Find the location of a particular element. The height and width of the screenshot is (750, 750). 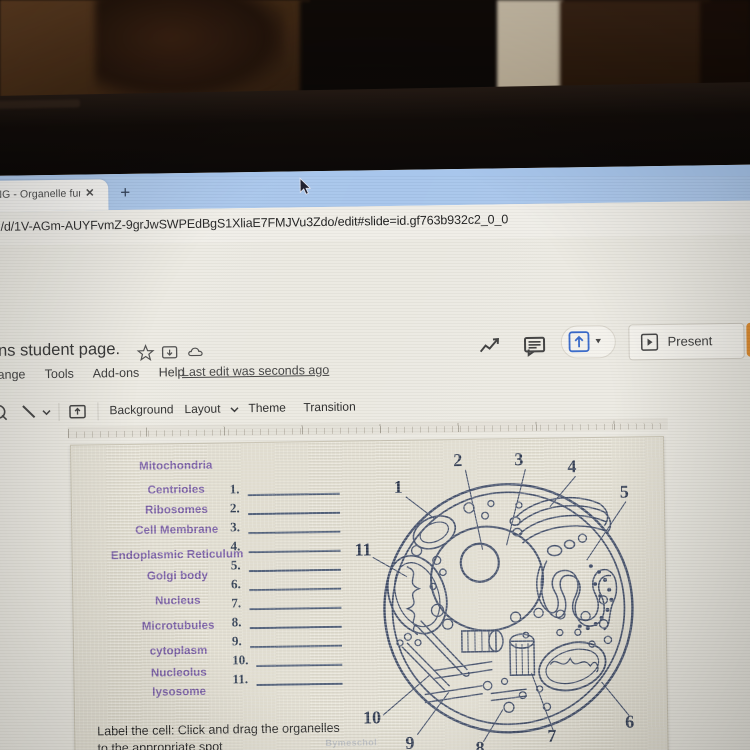

share-button is located at coordinates (748, 339).